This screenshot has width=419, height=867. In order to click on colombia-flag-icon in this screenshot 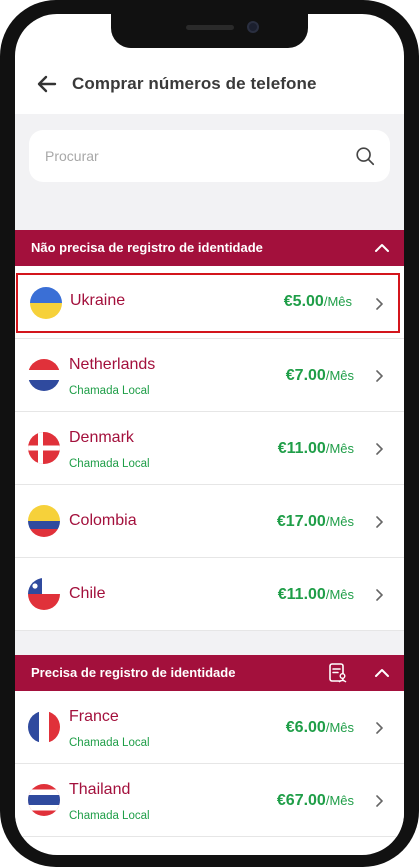, I will do `click(44, 521)`.